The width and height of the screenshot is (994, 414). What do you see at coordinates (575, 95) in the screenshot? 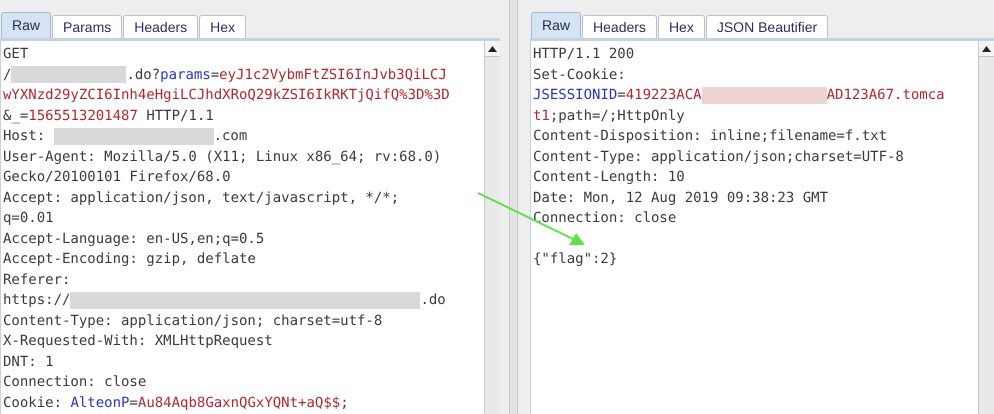
I see `code-text: JSESSIONID` at bounding box center [575, 95].